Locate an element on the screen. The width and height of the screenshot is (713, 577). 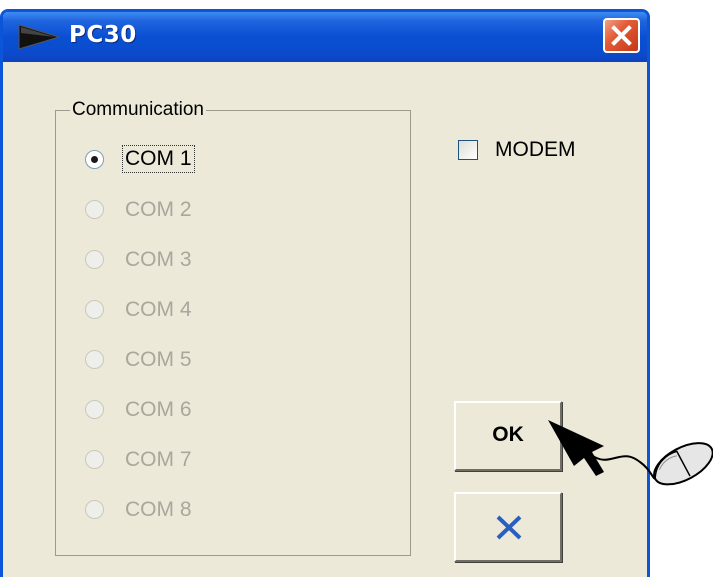
modem-checkbox-box is located at coordinates (468, 150).